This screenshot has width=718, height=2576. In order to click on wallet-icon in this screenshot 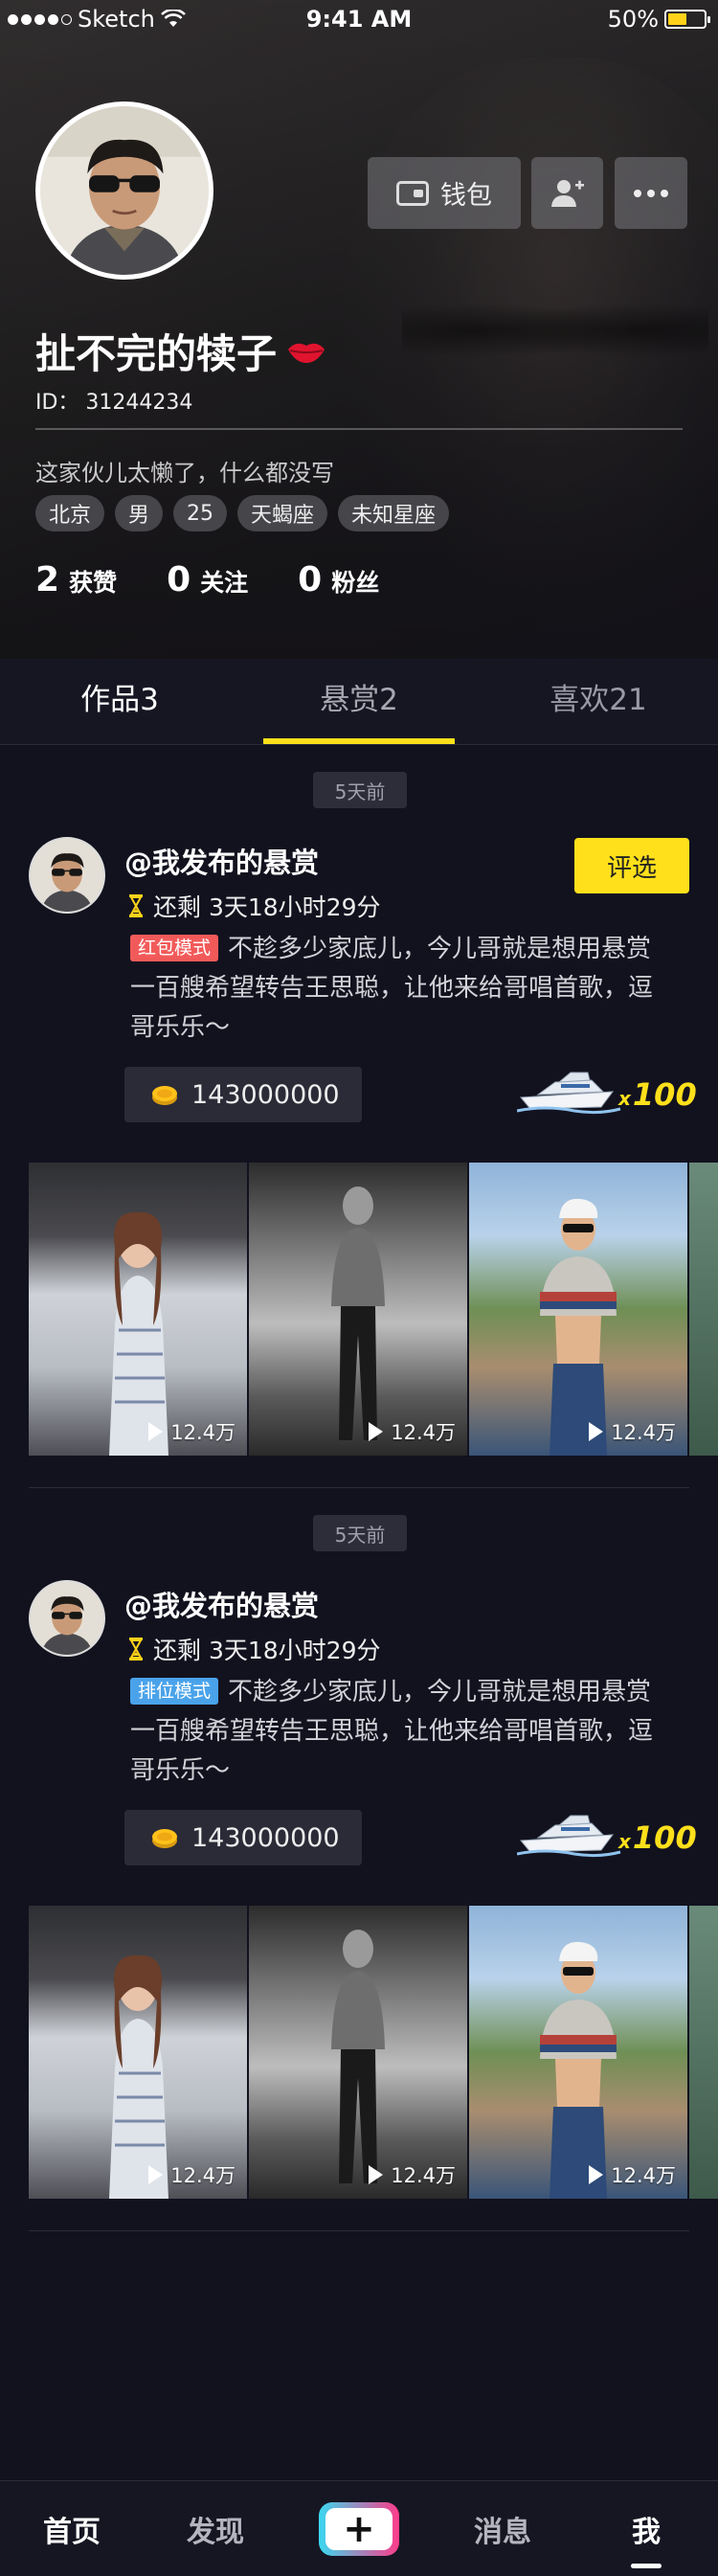, I will do `click(412, 193)`.